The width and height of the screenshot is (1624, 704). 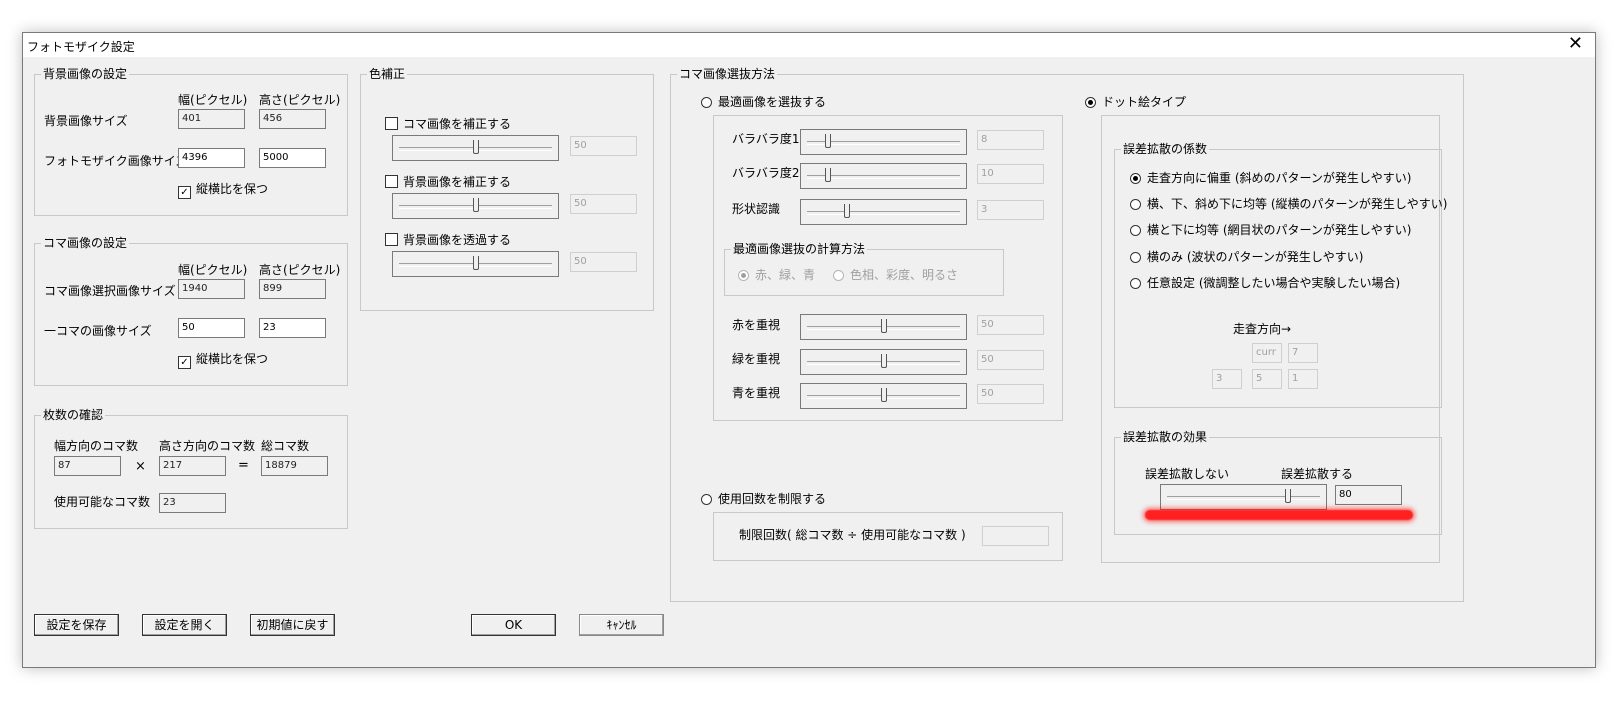 I want to click on red-weight-slider, so click(x=883, y=327).